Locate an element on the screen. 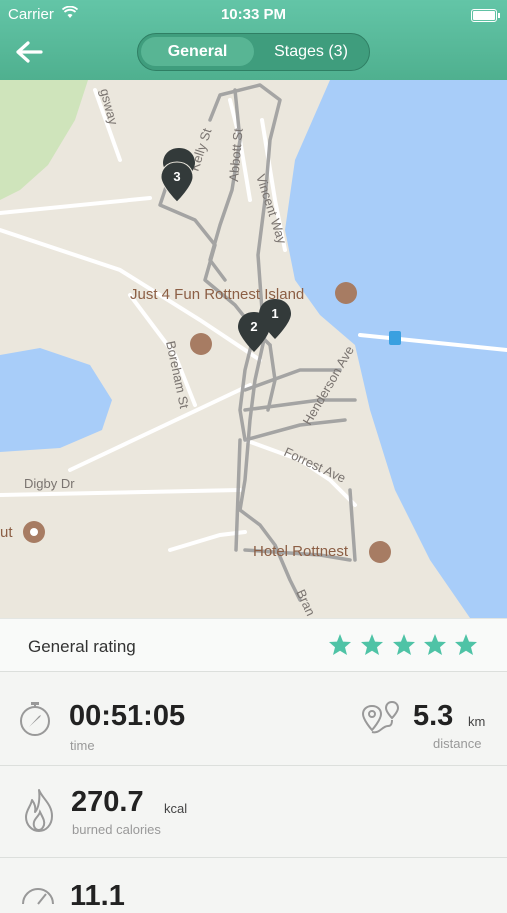 Image resolution: width=507 pixels, height=913 pixels. speed-value: 11.1 is located at coordinates (97, 896).